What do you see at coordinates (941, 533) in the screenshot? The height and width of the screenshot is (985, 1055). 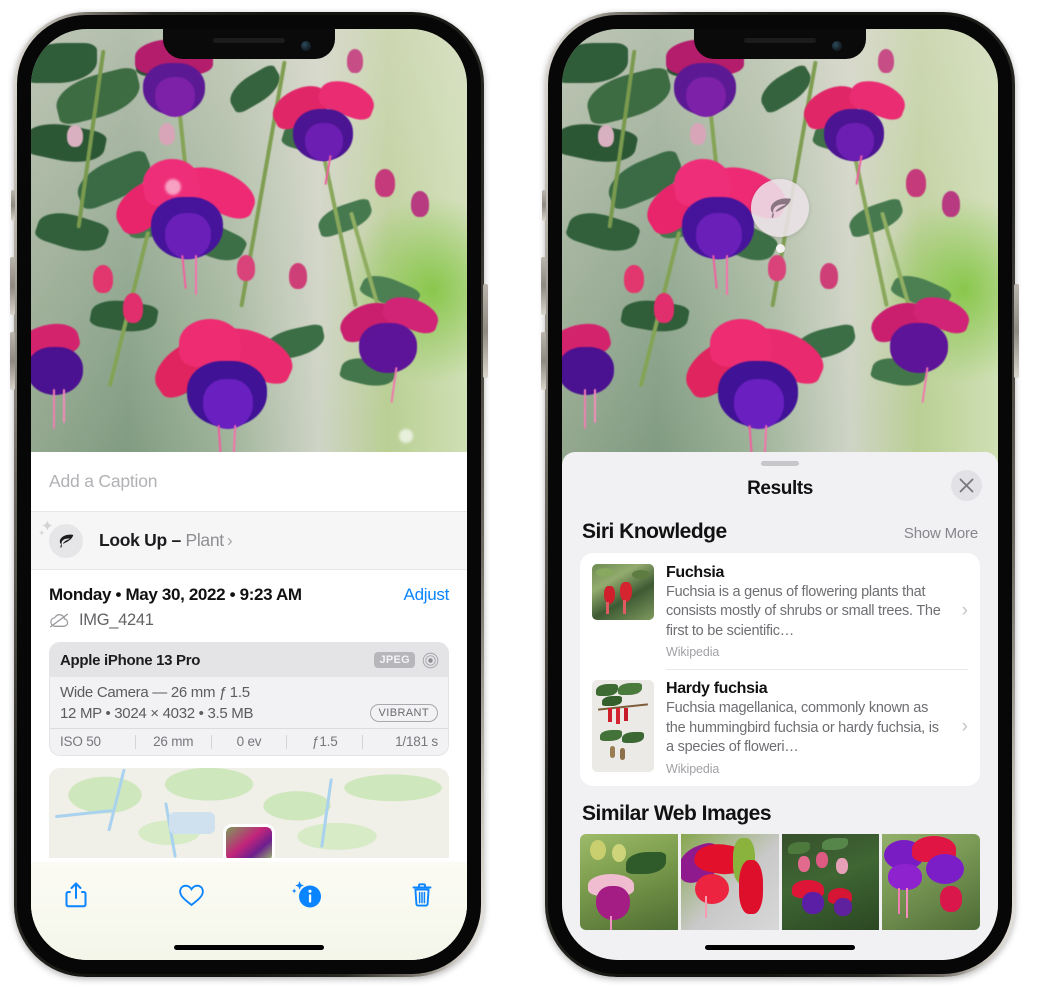 I see `show-more-button: Show More` at bounding box center [941, 533].